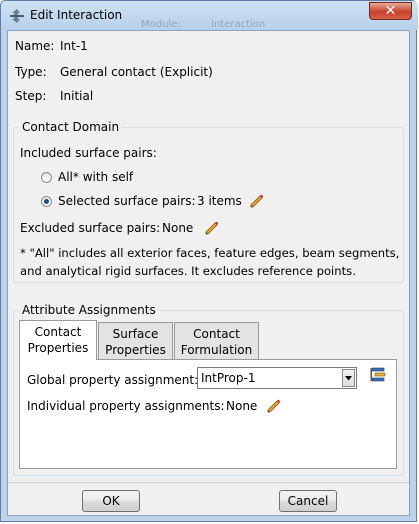 The width and height of the screenshot is (419, 524). What do you see at coordinates (219, 201) in the screenshot?
I see `selected-count: 3 items` at bounding box center [219, 201].